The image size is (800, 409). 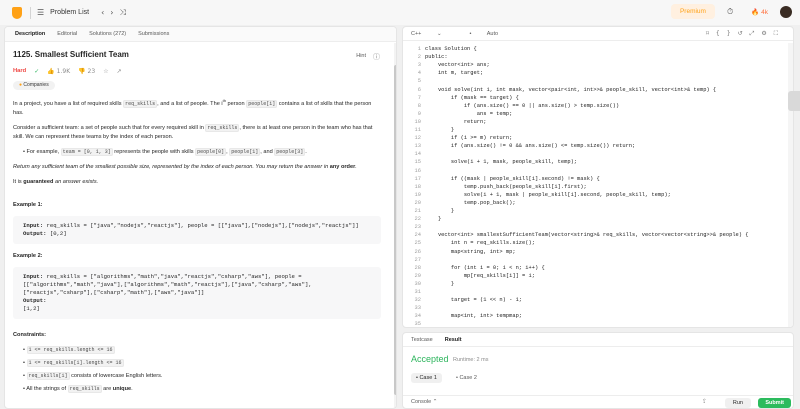 What do you see at coordinates (794, 101) in the screenshot?
I see `side-panel-toggle` at bounding box center [794, 101].